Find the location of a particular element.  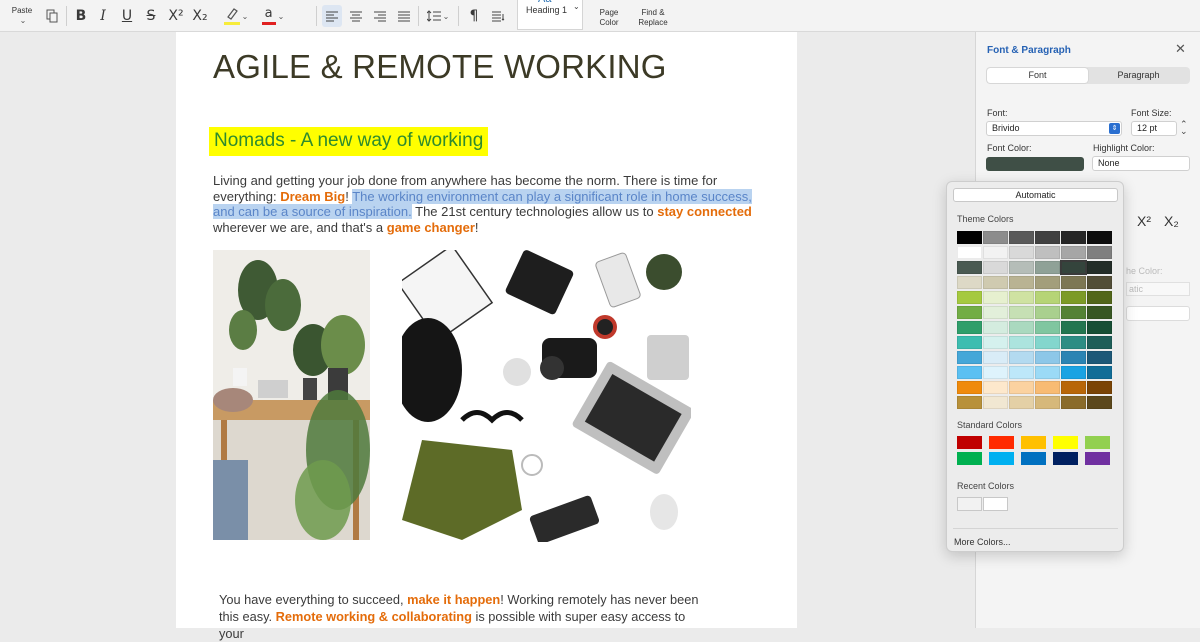

strikethrough-button: S is located at coordinates (151, 16).